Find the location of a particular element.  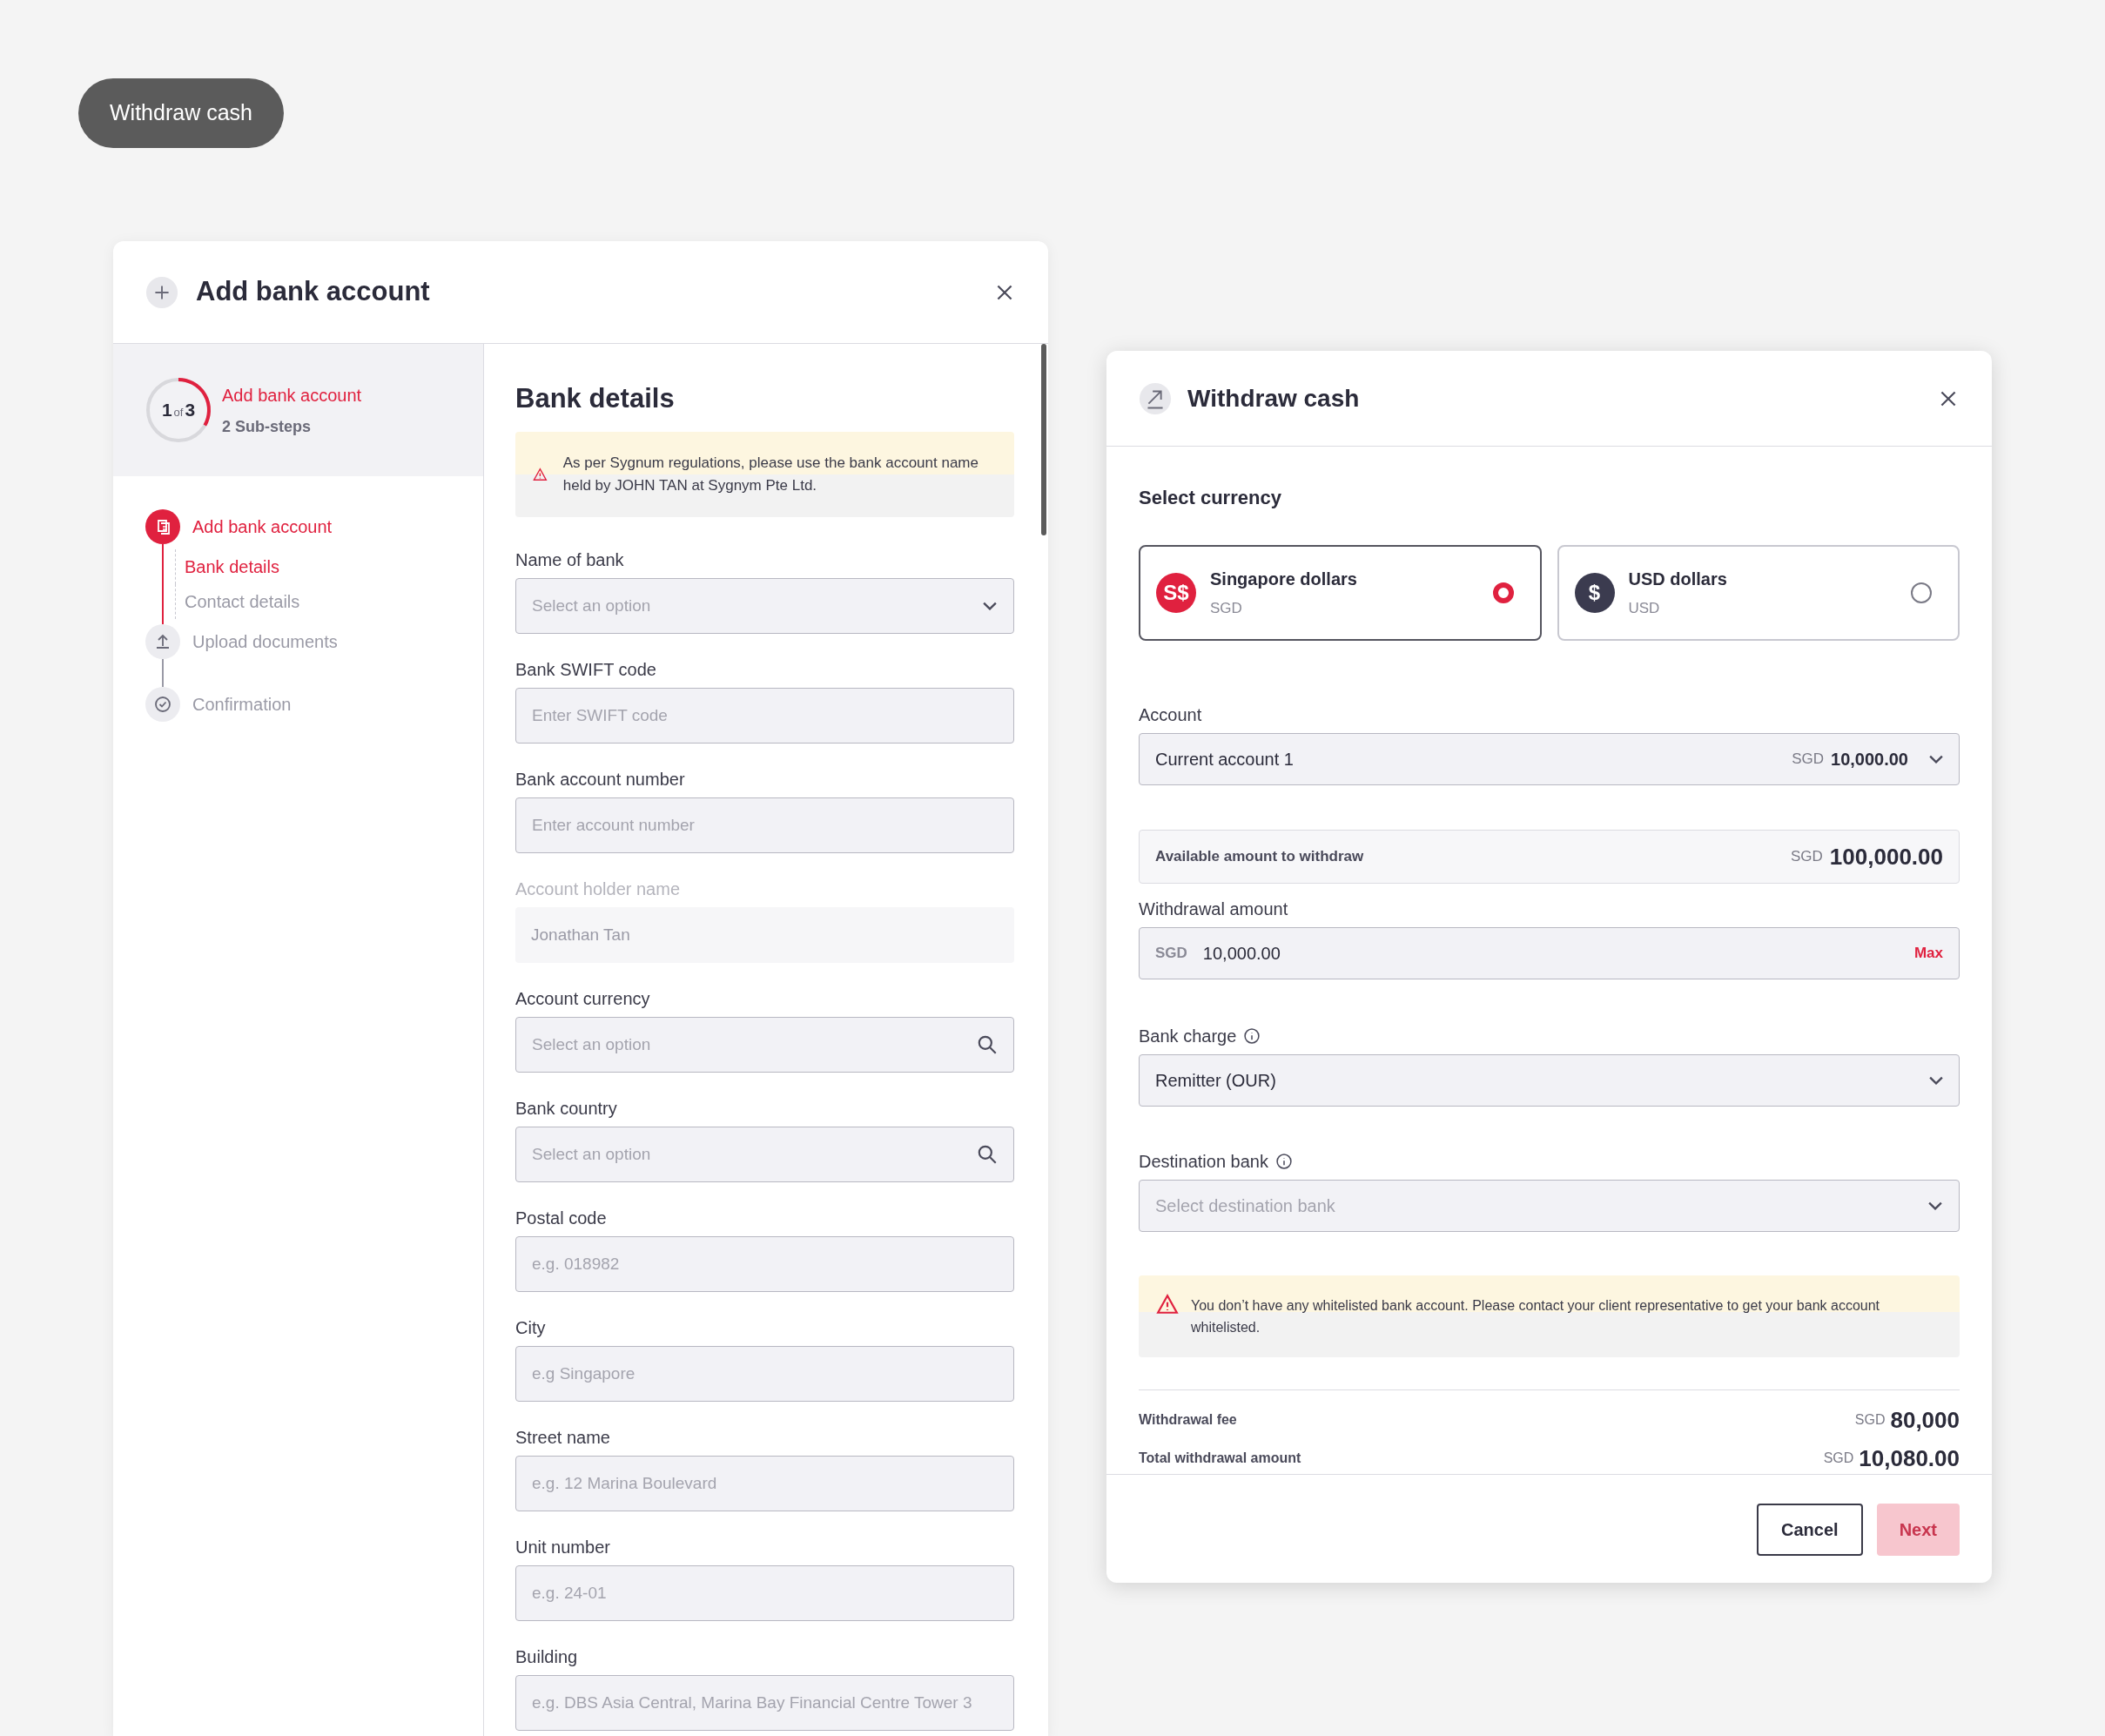

field-label: Postal code is located at coordinates (561, 1218).